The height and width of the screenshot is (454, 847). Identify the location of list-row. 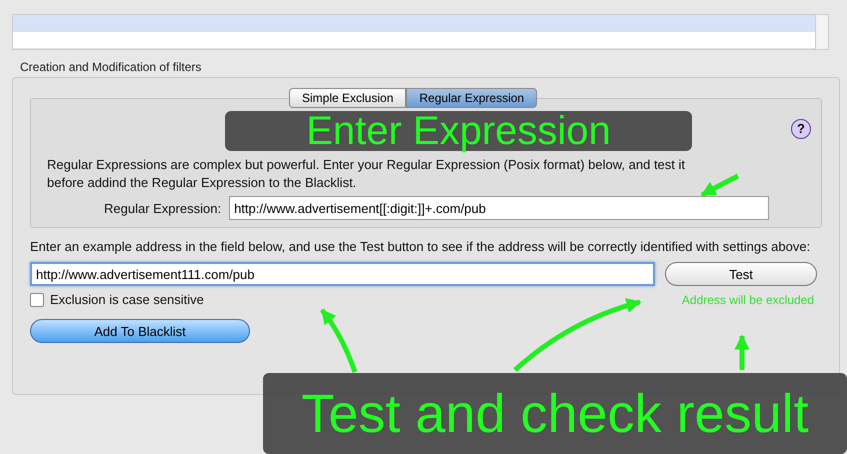
(414, 23).